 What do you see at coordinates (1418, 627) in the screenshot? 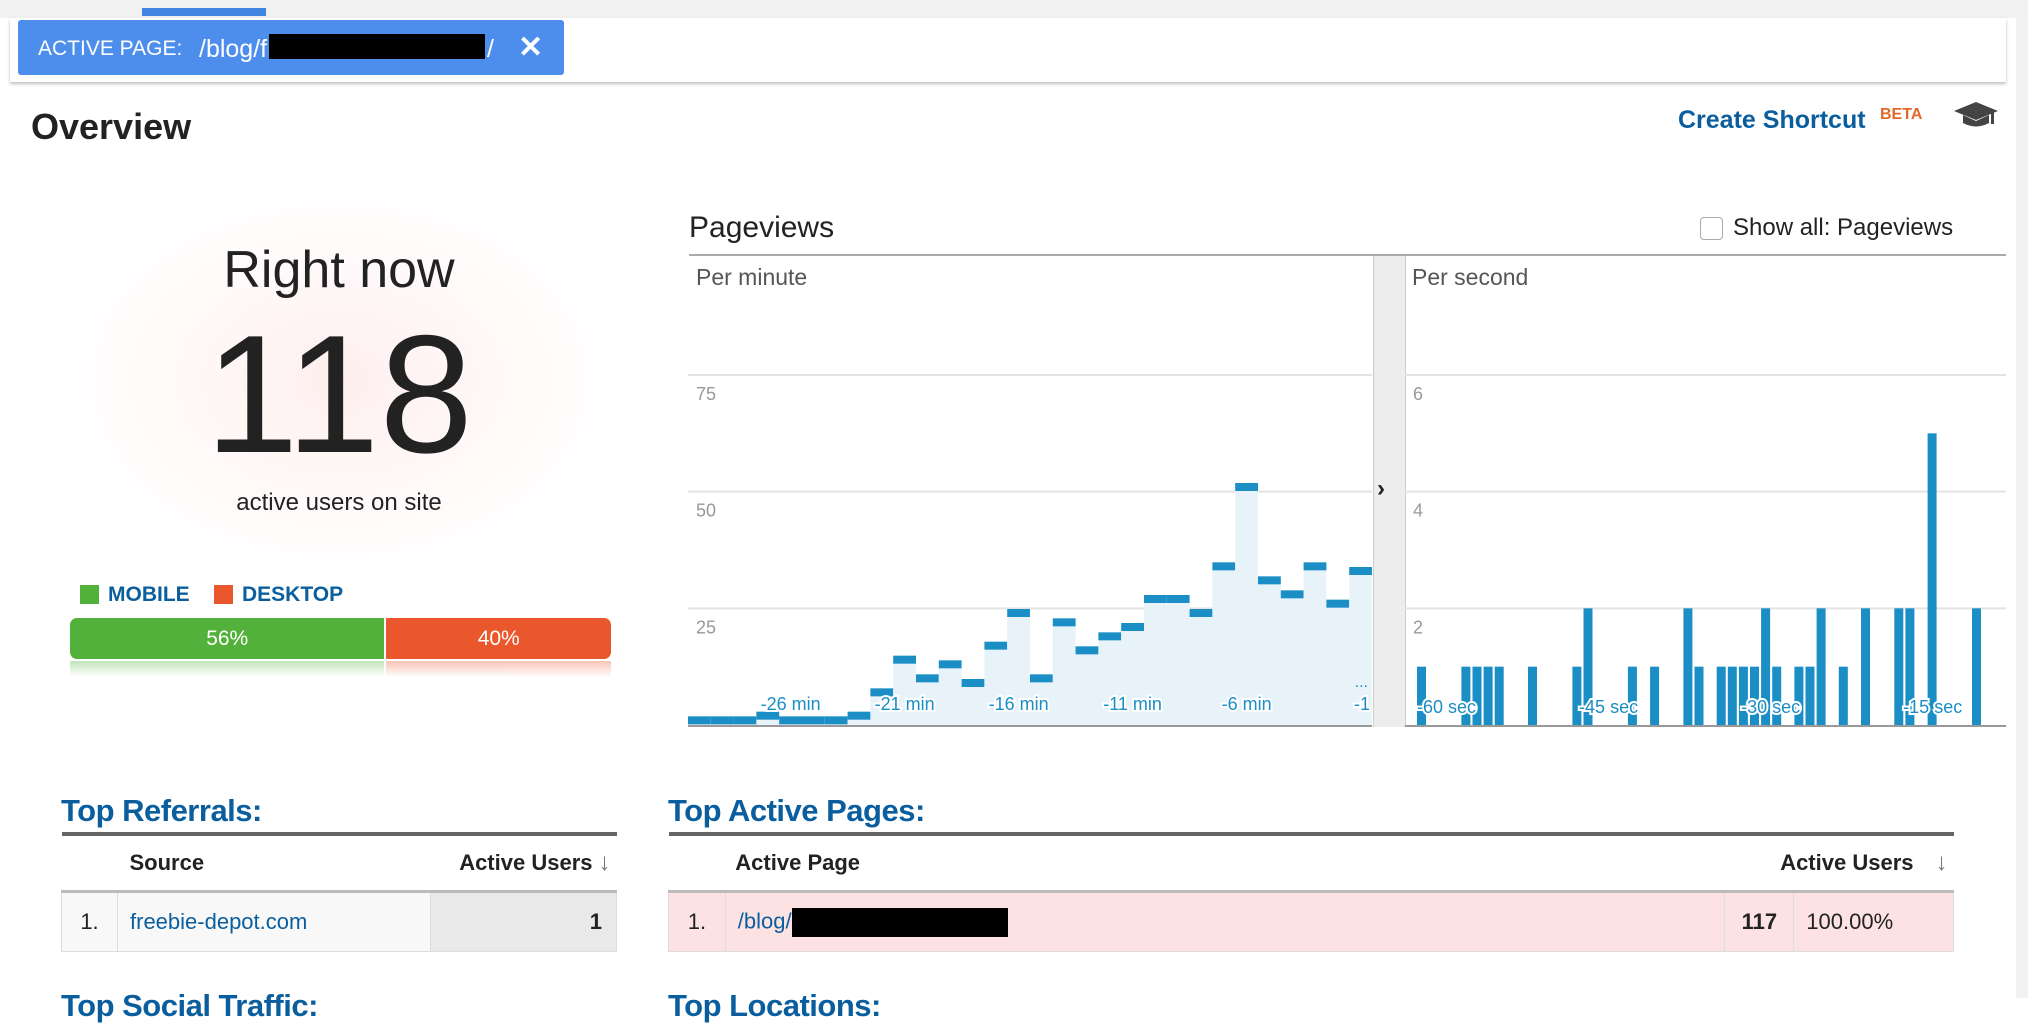
I see `y-tick-label: 2` at bounding box center [1418, 627].